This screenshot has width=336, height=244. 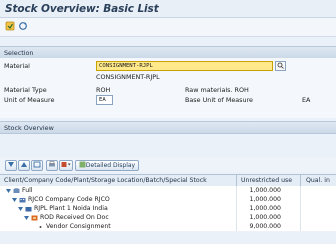 What do you see at coordinates (16, 190) in the screenshot?
I see `database-icon` at bounding box center [16, 190].